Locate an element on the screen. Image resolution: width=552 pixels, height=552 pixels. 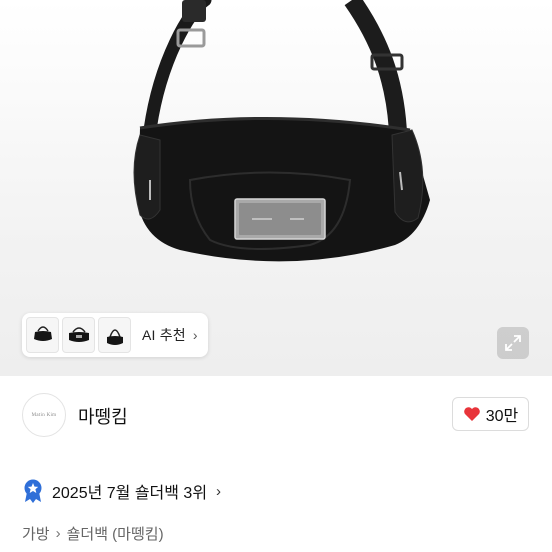
ranking-badge-icon is located at coordinates (33, 491).